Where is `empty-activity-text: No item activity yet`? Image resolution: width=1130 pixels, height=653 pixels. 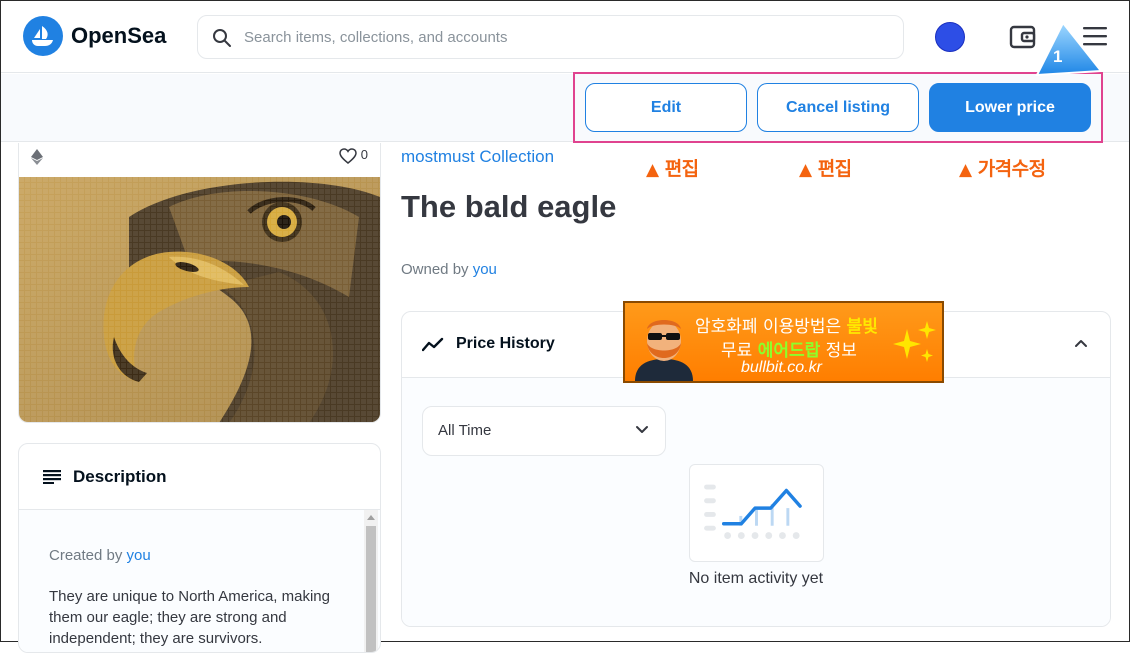
empty-activity-text: No item activity yet is located at coordinates (756, 578).